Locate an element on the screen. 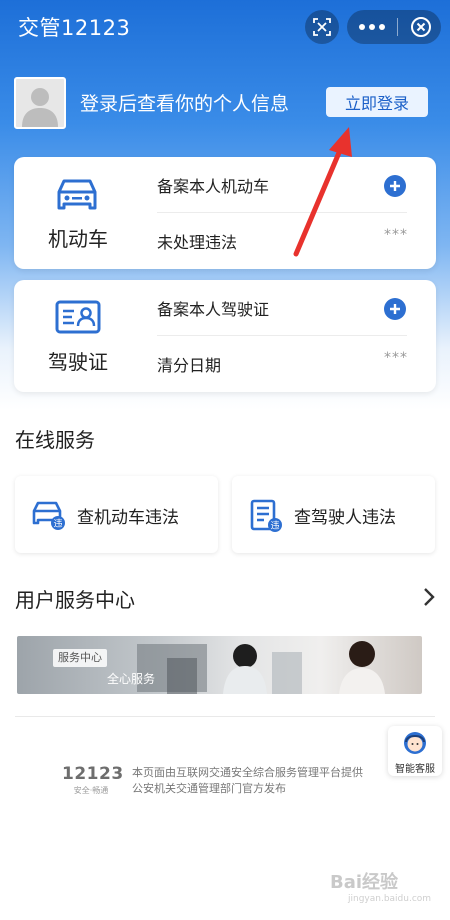 This screenshot has width=450, height=920. watermark-url: jingyan.baidu.com is located at coordinates (390, 899).